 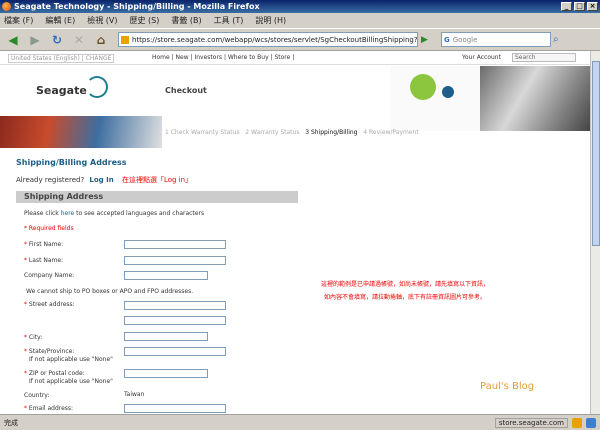 What do you see at coordinates (447, 39) in the screenshot?
I see `google-icon: G` at bounding box center [447, 39].